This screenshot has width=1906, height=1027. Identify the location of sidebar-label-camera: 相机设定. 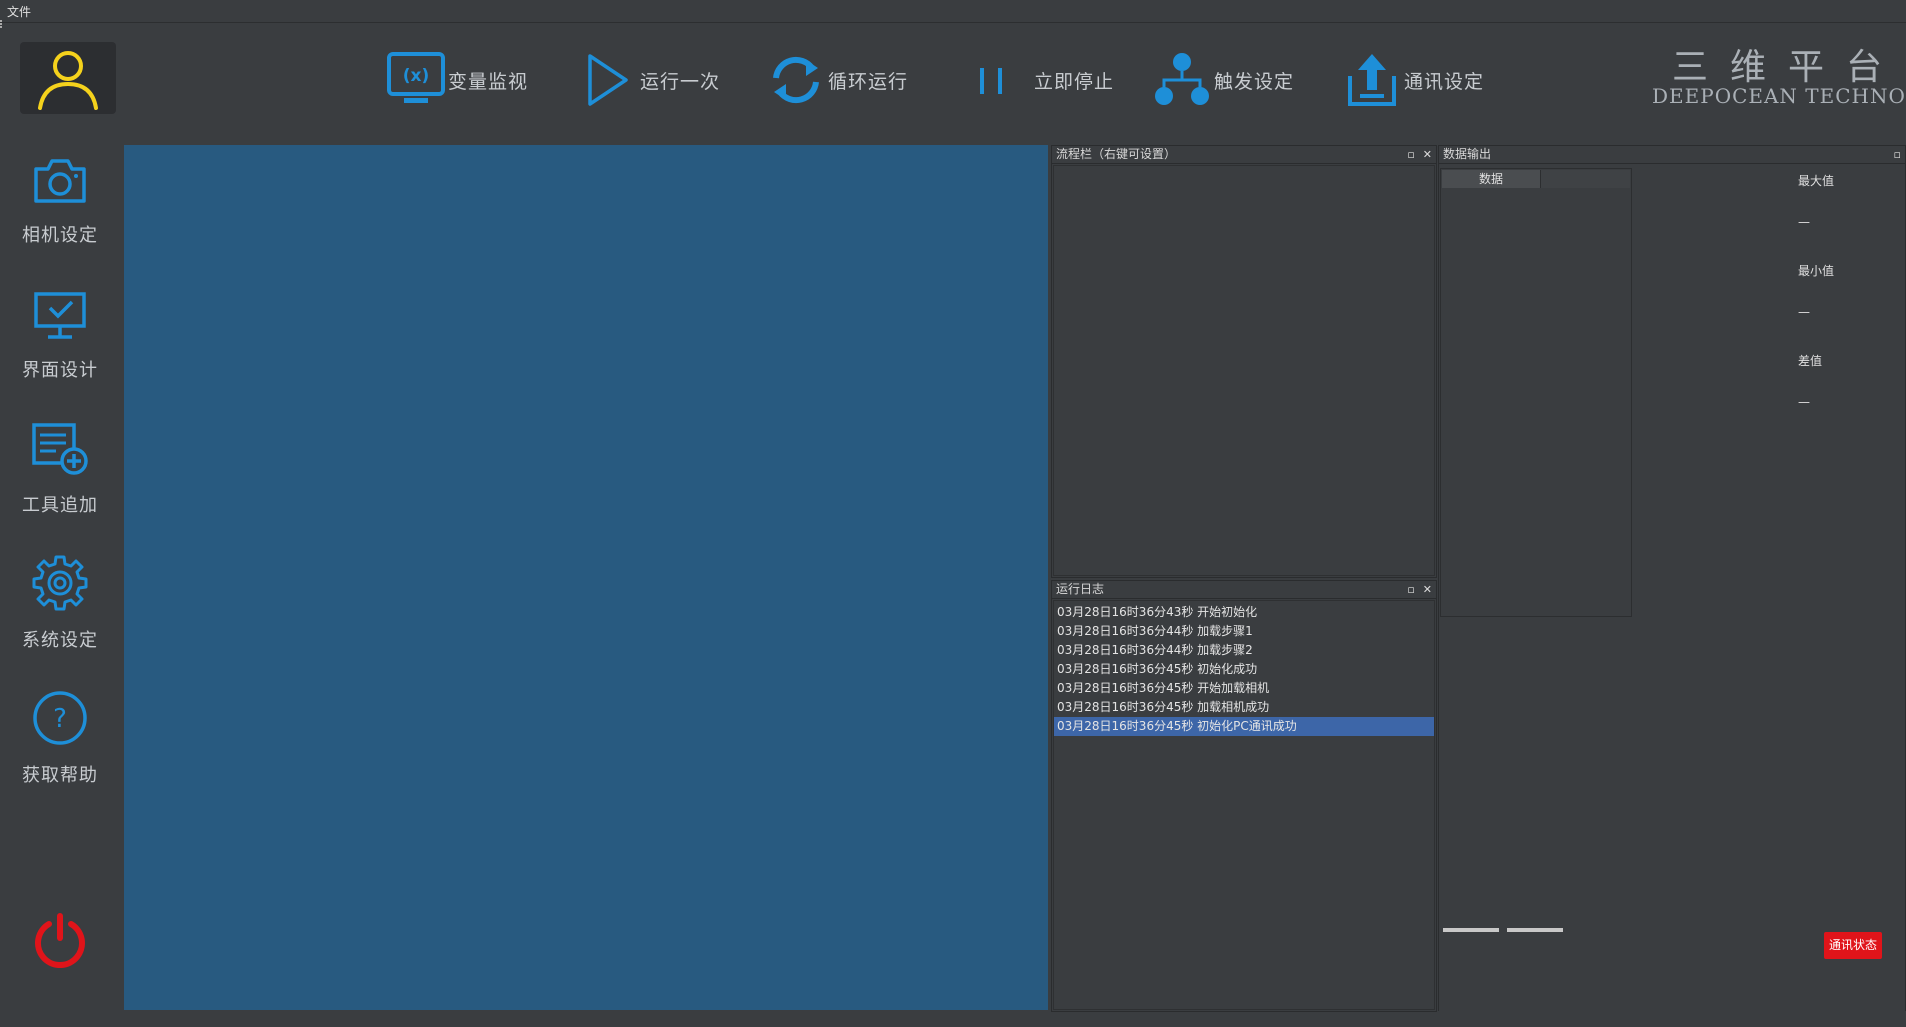
(60, 235).